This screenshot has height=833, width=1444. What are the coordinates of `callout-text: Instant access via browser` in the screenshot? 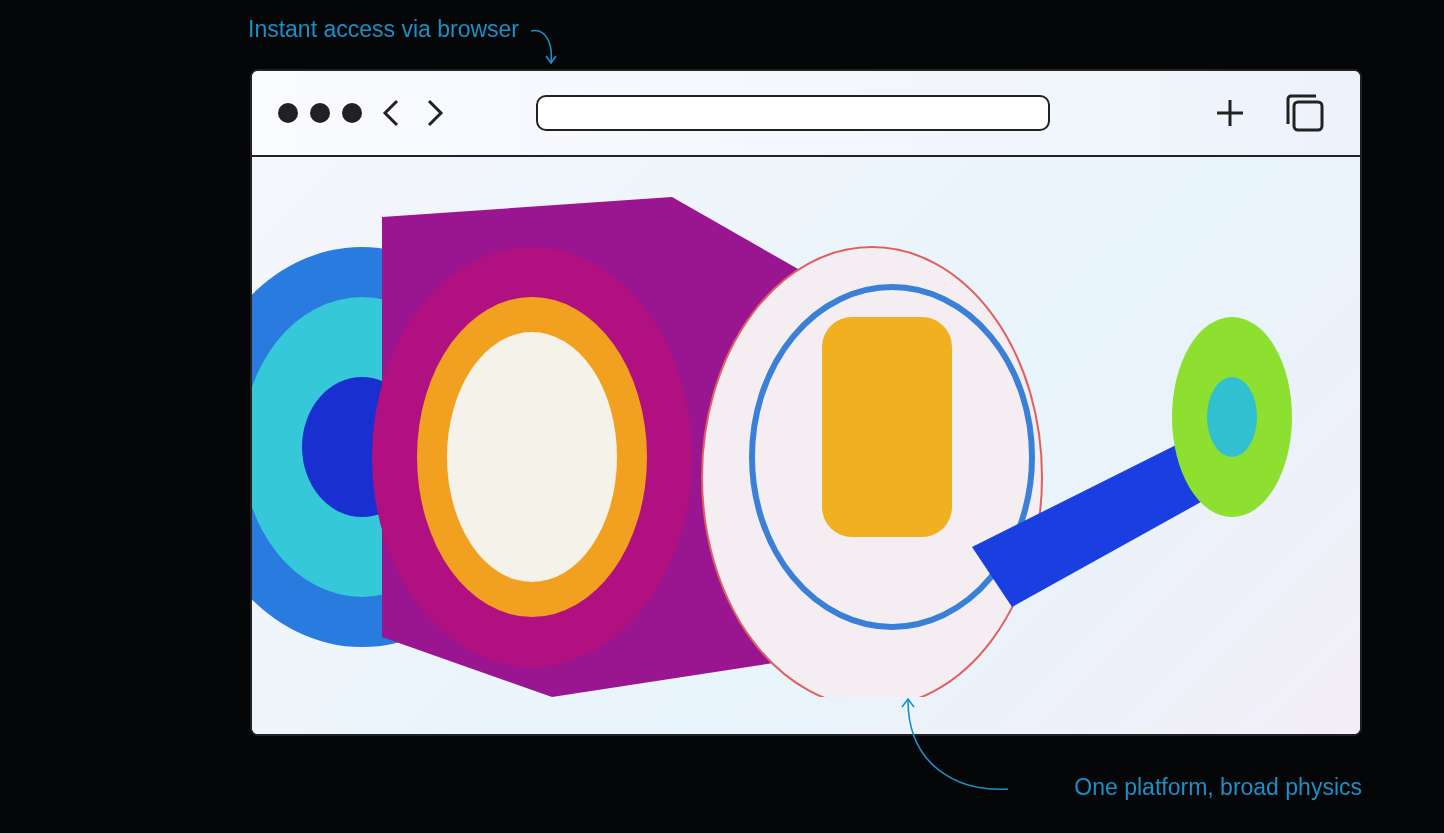 It's located at (383, 29).